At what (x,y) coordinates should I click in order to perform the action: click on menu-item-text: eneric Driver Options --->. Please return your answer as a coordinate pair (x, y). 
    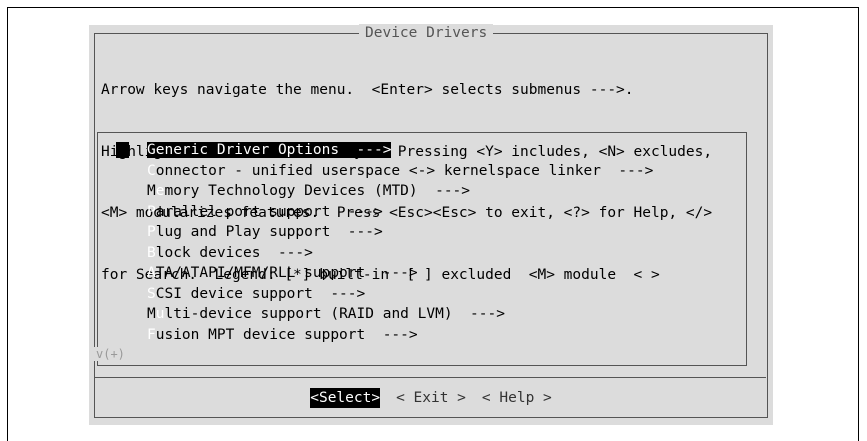
    Looking at the image, I should click on (273, 150).